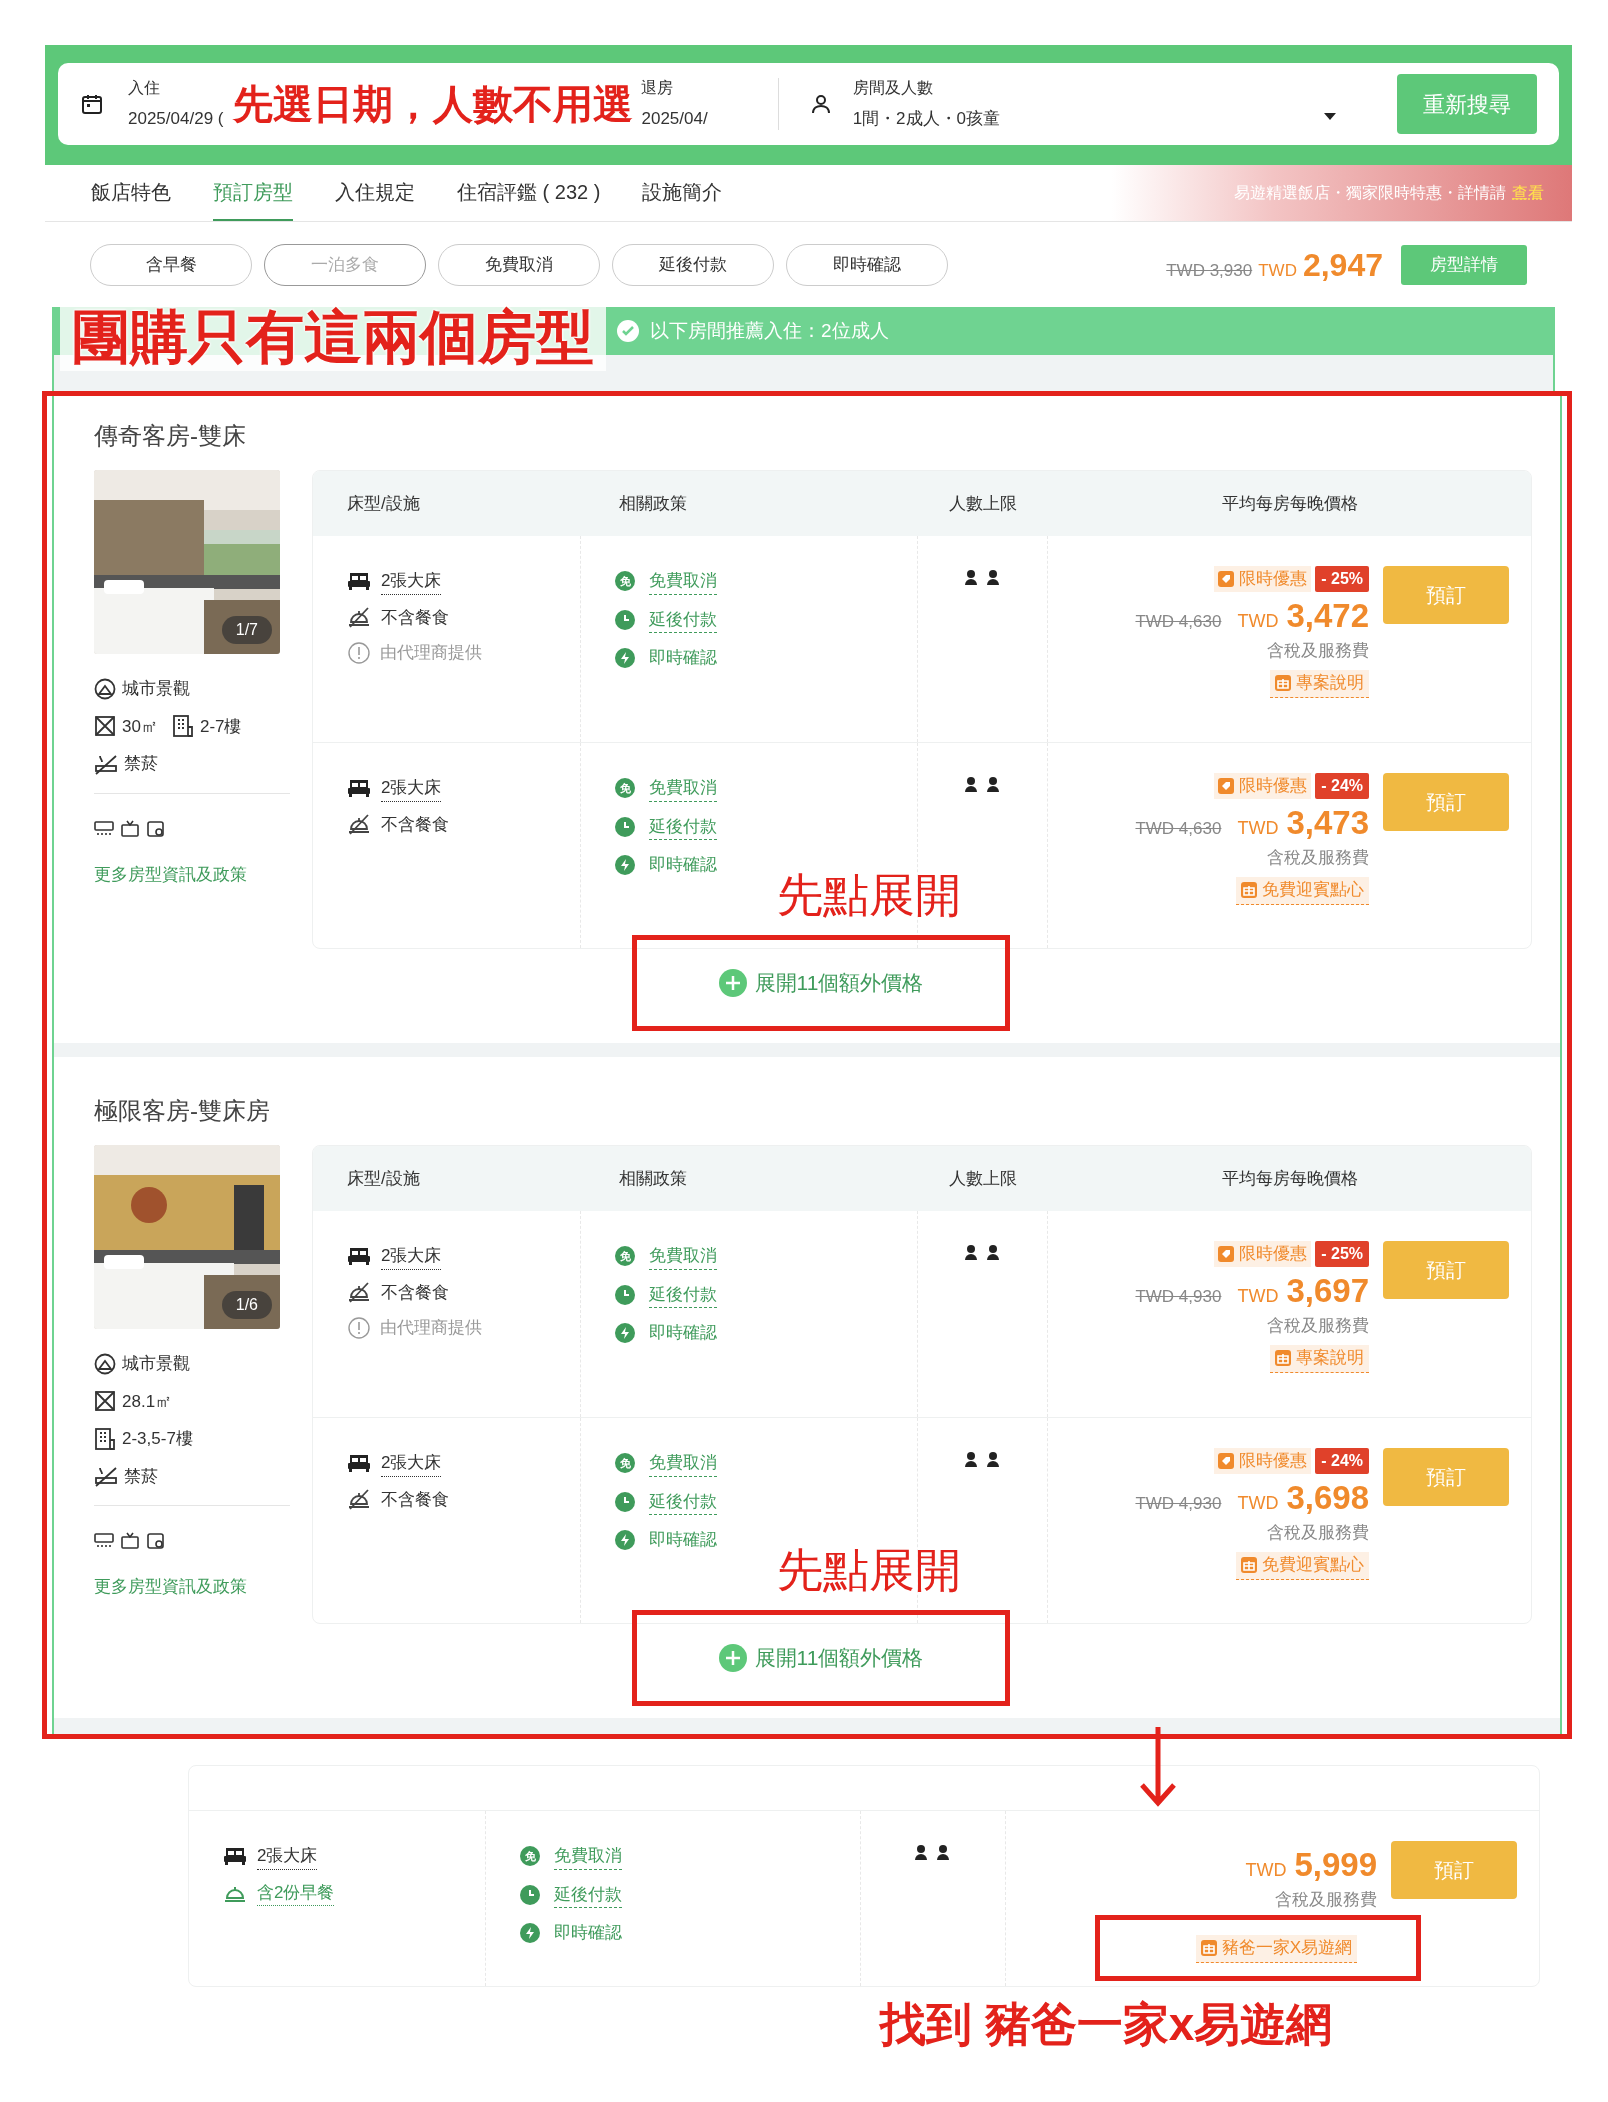 This screenshot has height=2102, width=1608. Describe the element at coordinates (1342, 786) in the screenshot. I see `discount-badge: - 24%` at that location.